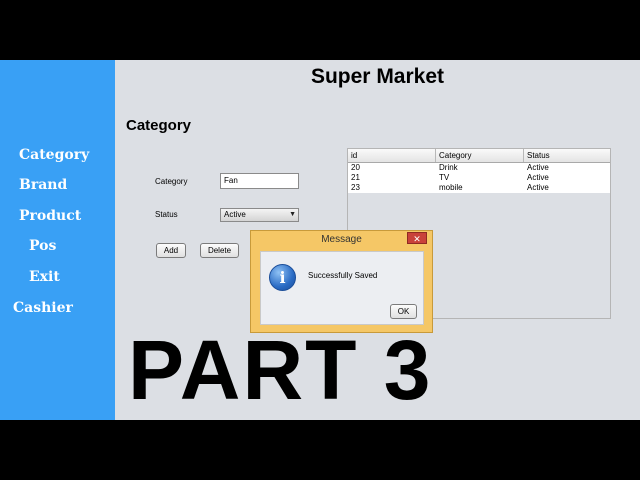 The image size is (640, 480). What do you see at coordinates (43, 308) in the screenshot?
I see `sidebar-item-cashier: Cashier` at bounding box center [43, 308].